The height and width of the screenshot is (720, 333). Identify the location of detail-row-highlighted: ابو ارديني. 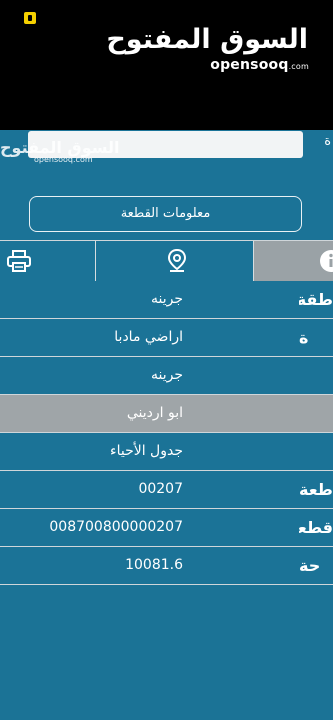
(166, 414).